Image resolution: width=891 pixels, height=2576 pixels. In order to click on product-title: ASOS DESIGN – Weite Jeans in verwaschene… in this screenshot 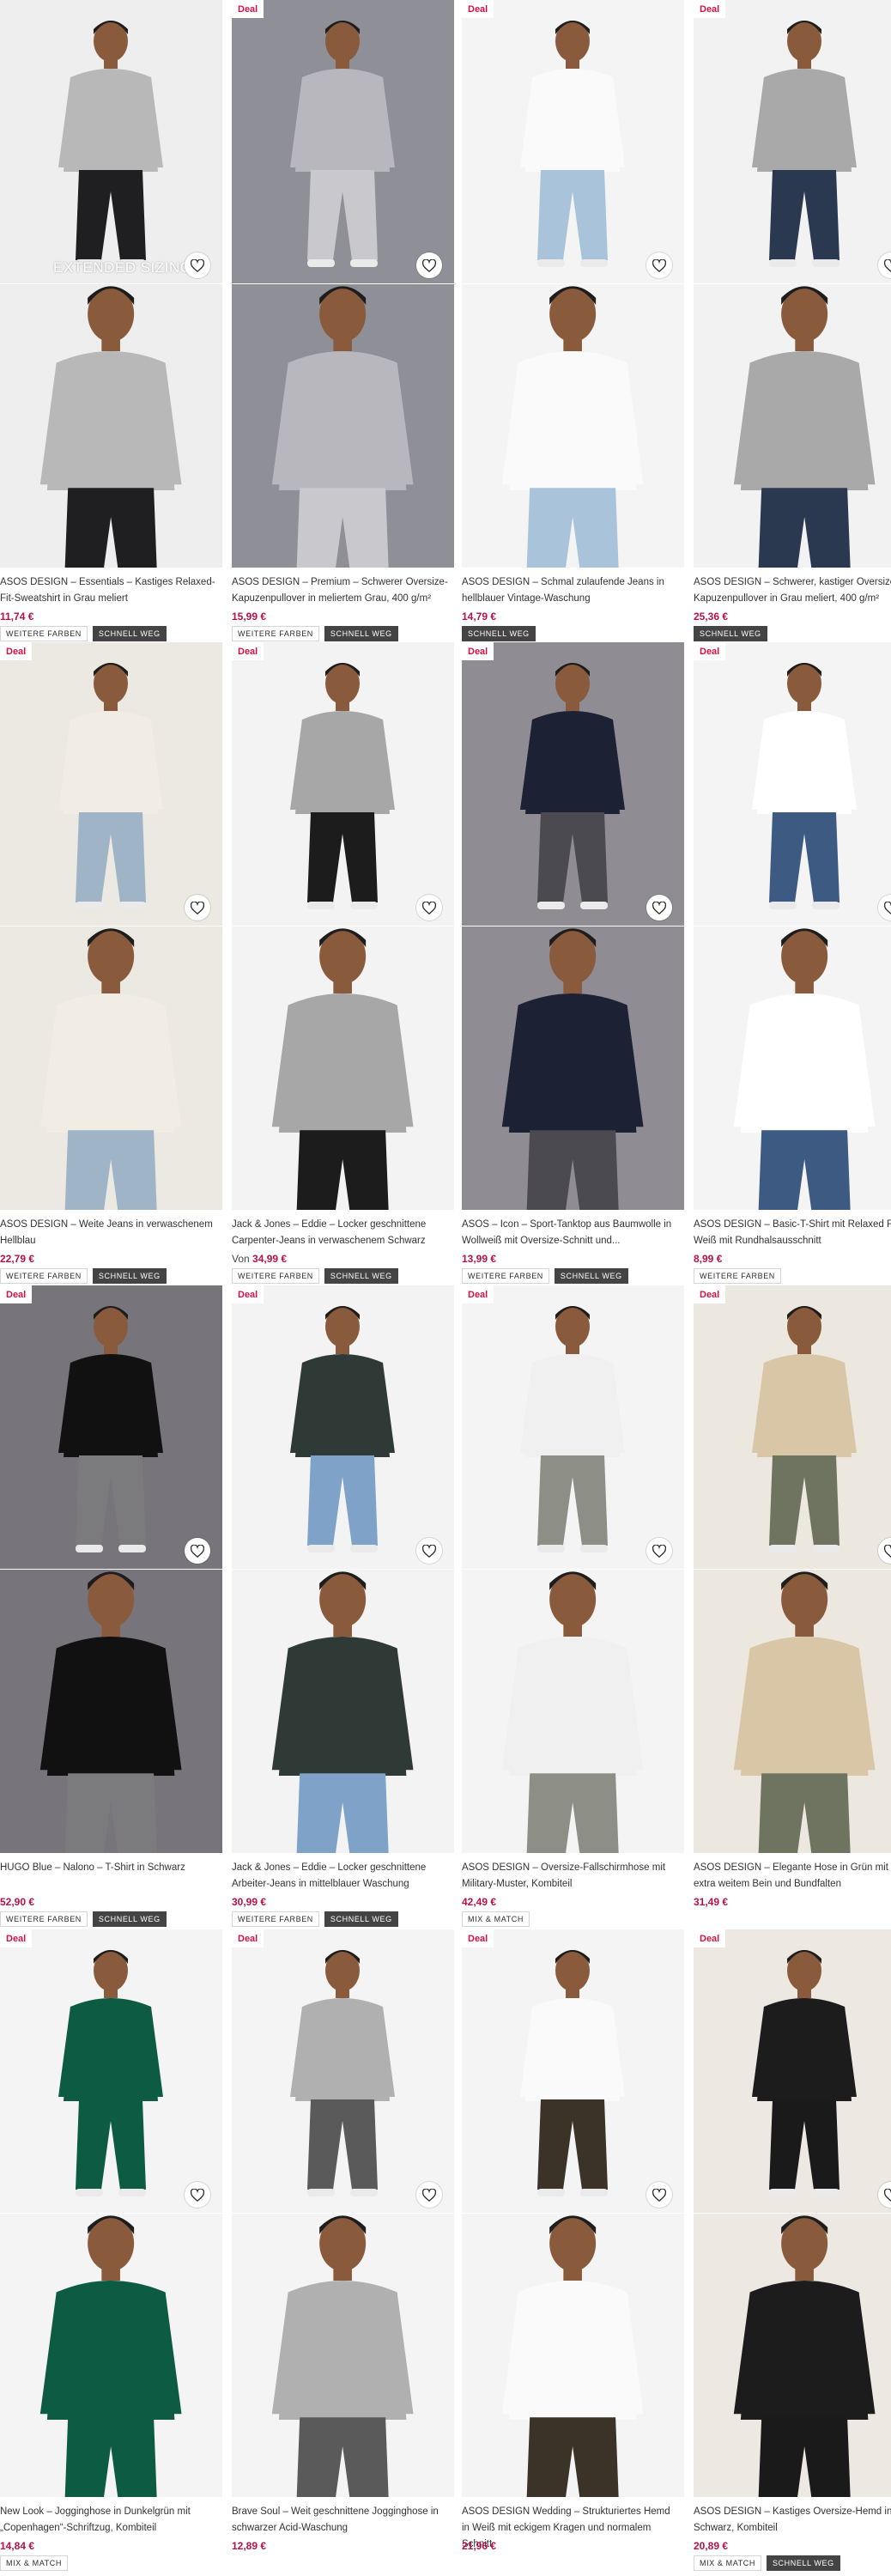, I will do `click(108, 1233)`.